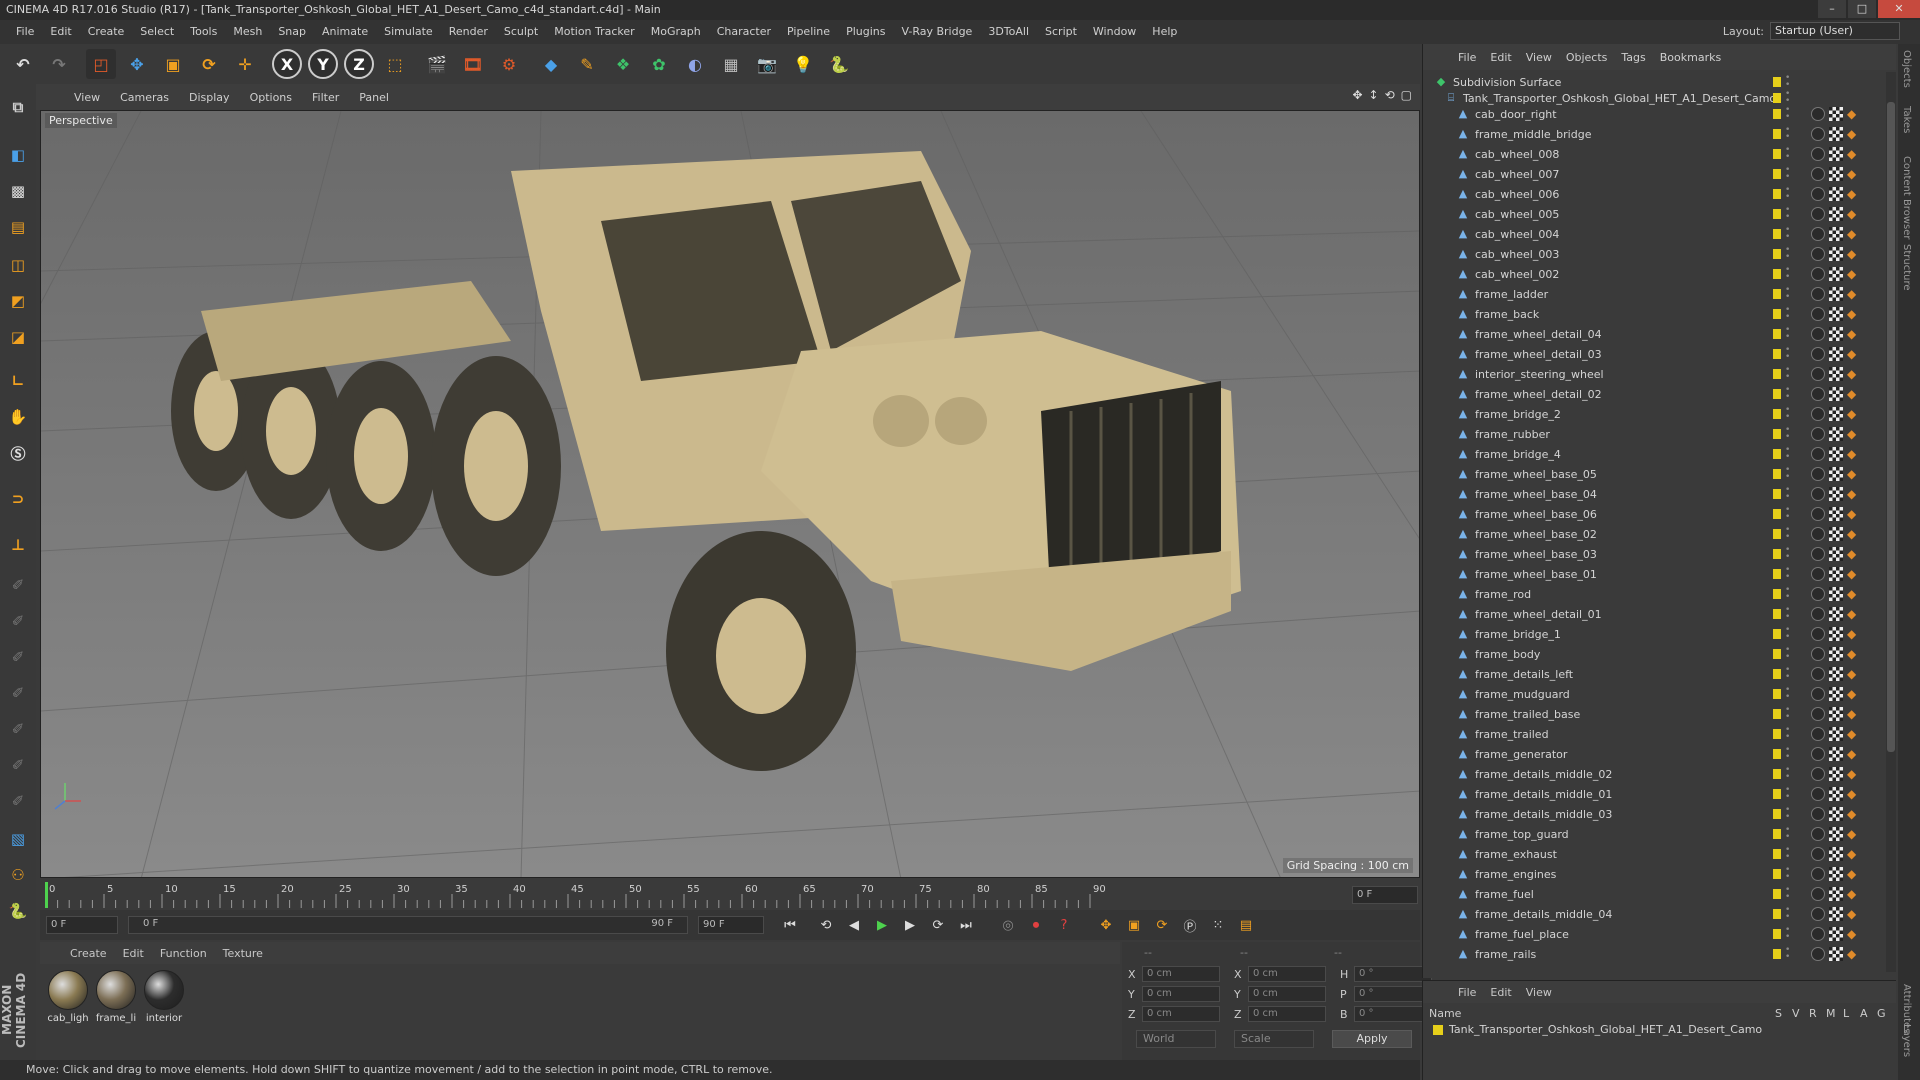 The width and height of the screenshot is (1920, 1080). I want to click on layer-column-a: A, so click(1864, 1013).